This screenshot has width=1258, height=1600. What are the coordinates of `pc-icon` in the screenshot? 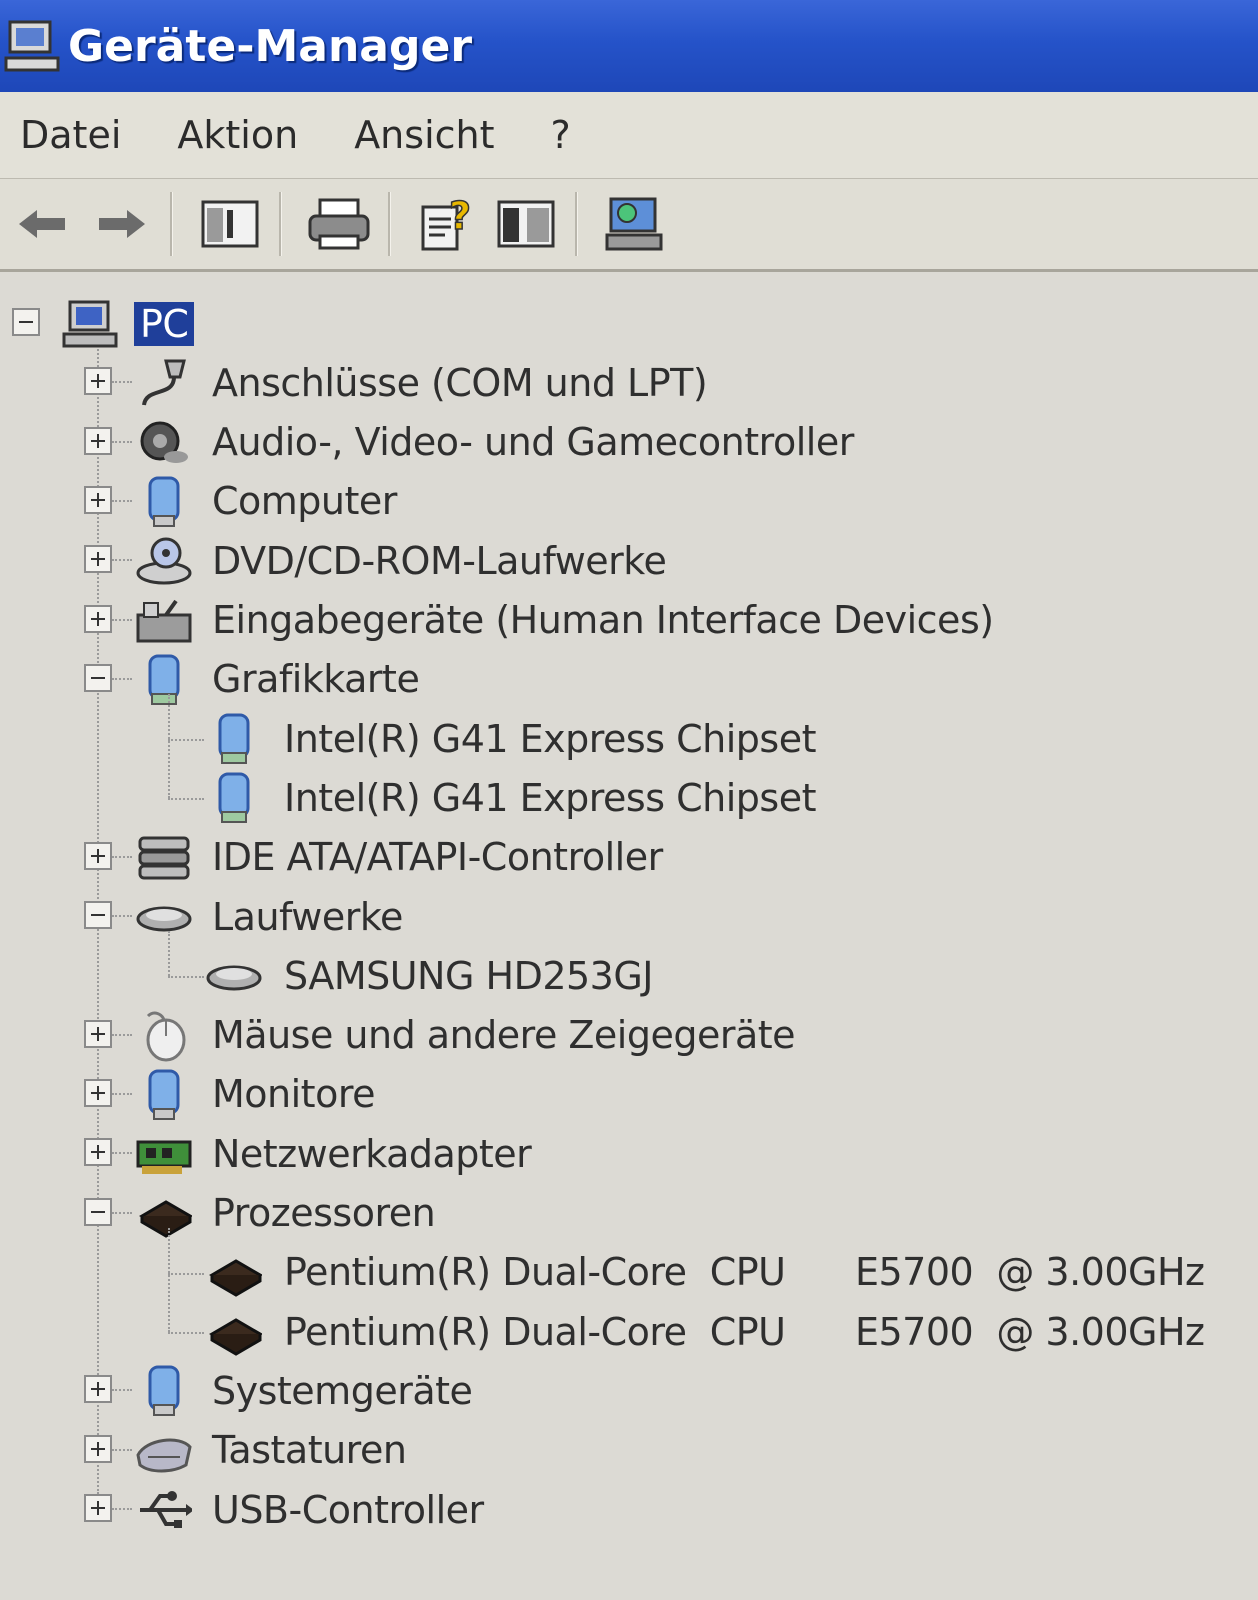 It's located at (90, 324).